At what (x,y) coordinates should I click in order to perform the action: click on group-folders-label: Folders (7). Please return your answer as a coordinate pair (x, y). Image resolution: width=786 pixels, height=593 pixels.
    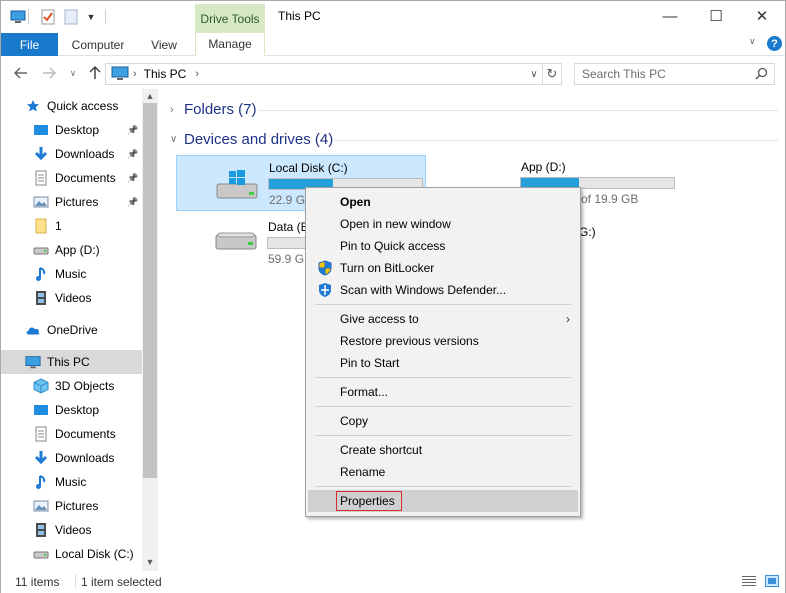
    Looking at the image, I should click on (220, 109).